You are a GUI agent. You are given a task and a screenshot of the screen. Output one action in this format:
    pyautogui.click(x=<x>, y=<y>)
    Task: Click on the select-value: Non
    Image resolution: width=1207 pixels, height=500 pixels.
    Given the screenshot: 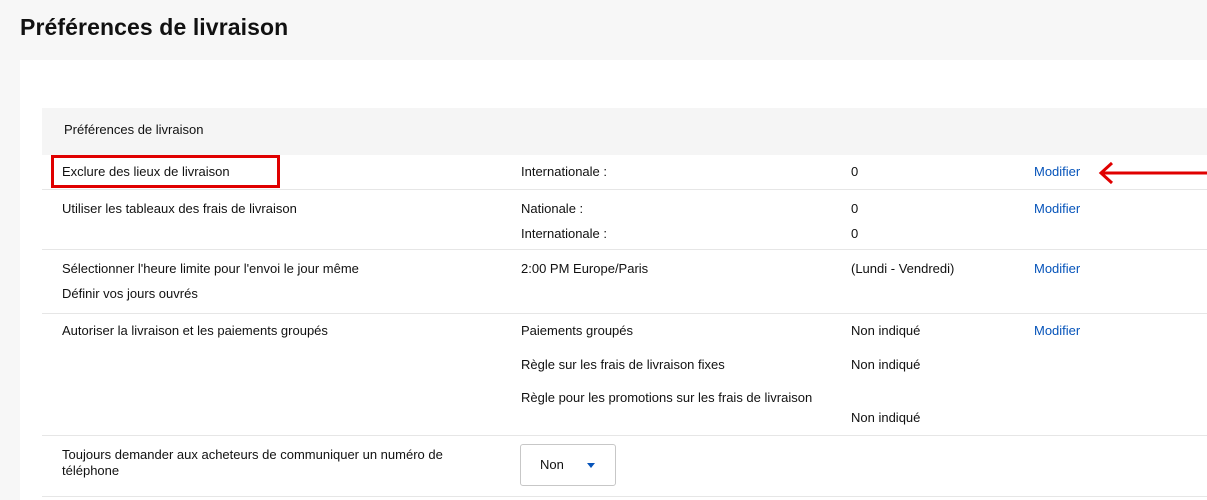 What is the action you would take?
    pyautogui.click(x=552, y=464)
    